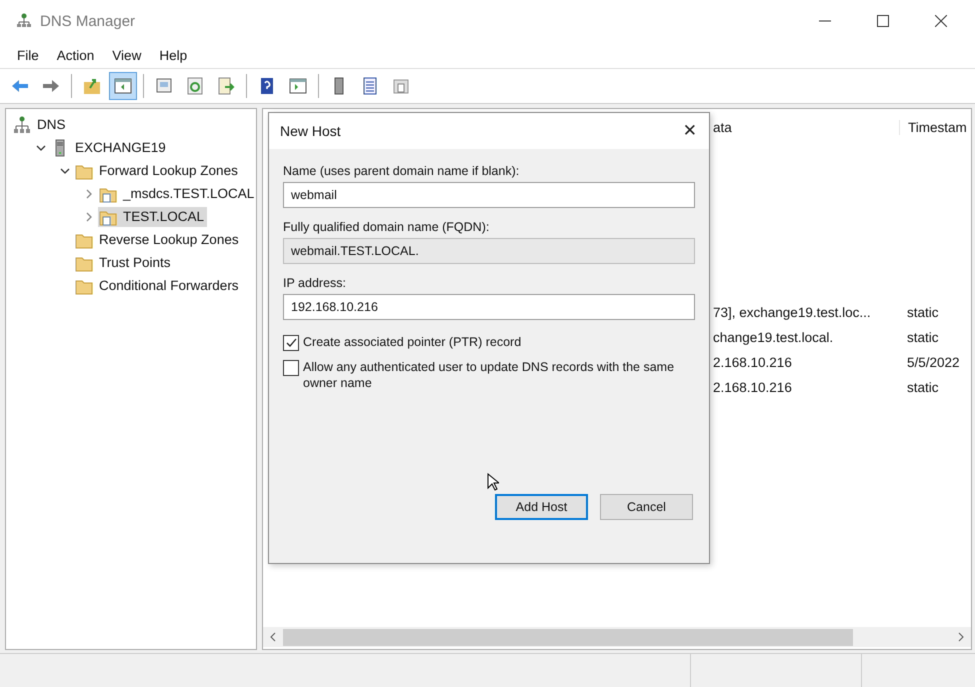 The width and height of the screenshot is (975, 687). I want to click on horizontal-scrollbar, so click(617, 637).